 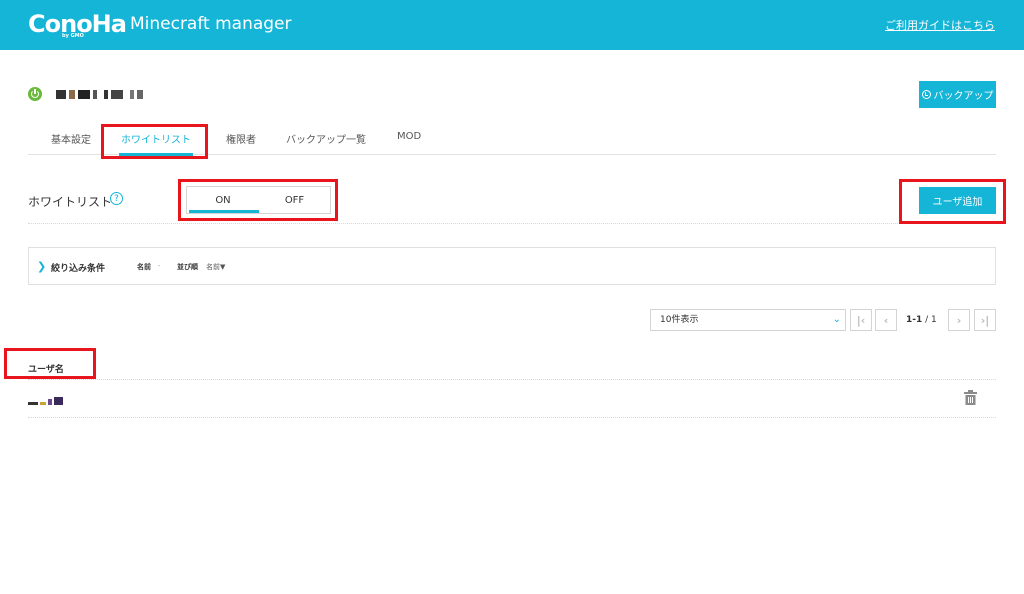 I want to click on table-row-username-redacted, so click(x=45, y=400).